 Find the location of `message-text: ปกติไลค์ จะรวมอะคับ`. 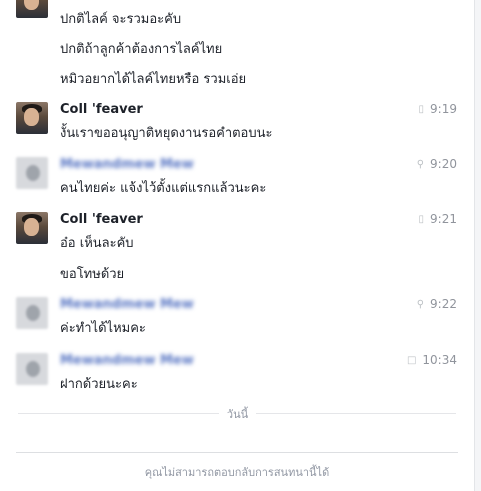

message-text: ปกติไลค์ จะรวมอะคับ is located at coordinates (121, 19).